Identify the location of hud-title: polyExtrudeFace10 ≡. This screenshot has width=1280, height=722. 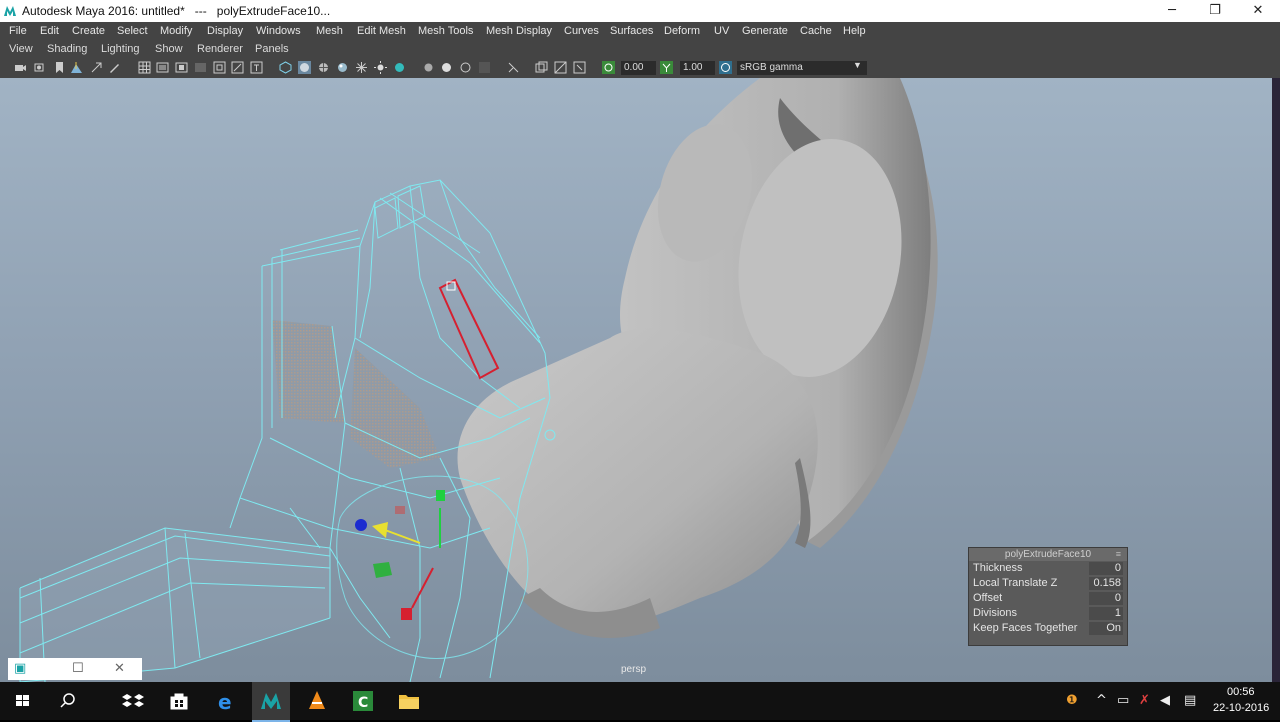
(1048, 554).